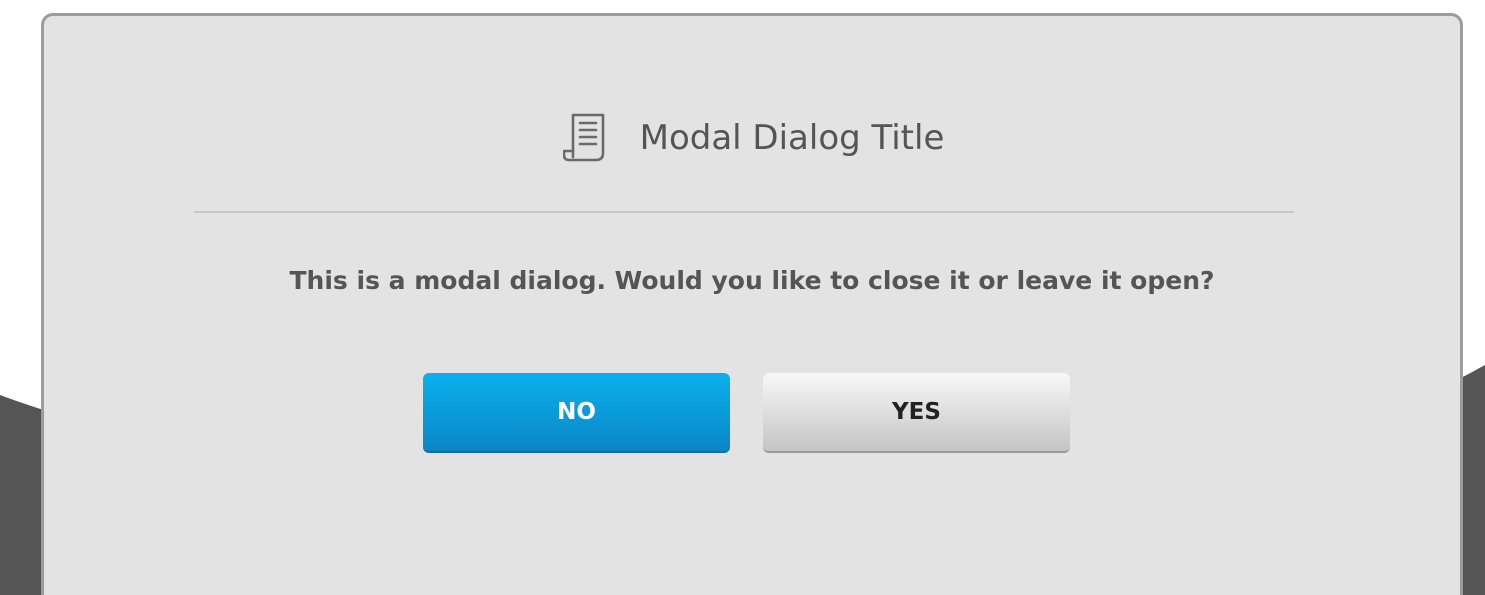  I want to click on no-button: NO, so click(576, 413).